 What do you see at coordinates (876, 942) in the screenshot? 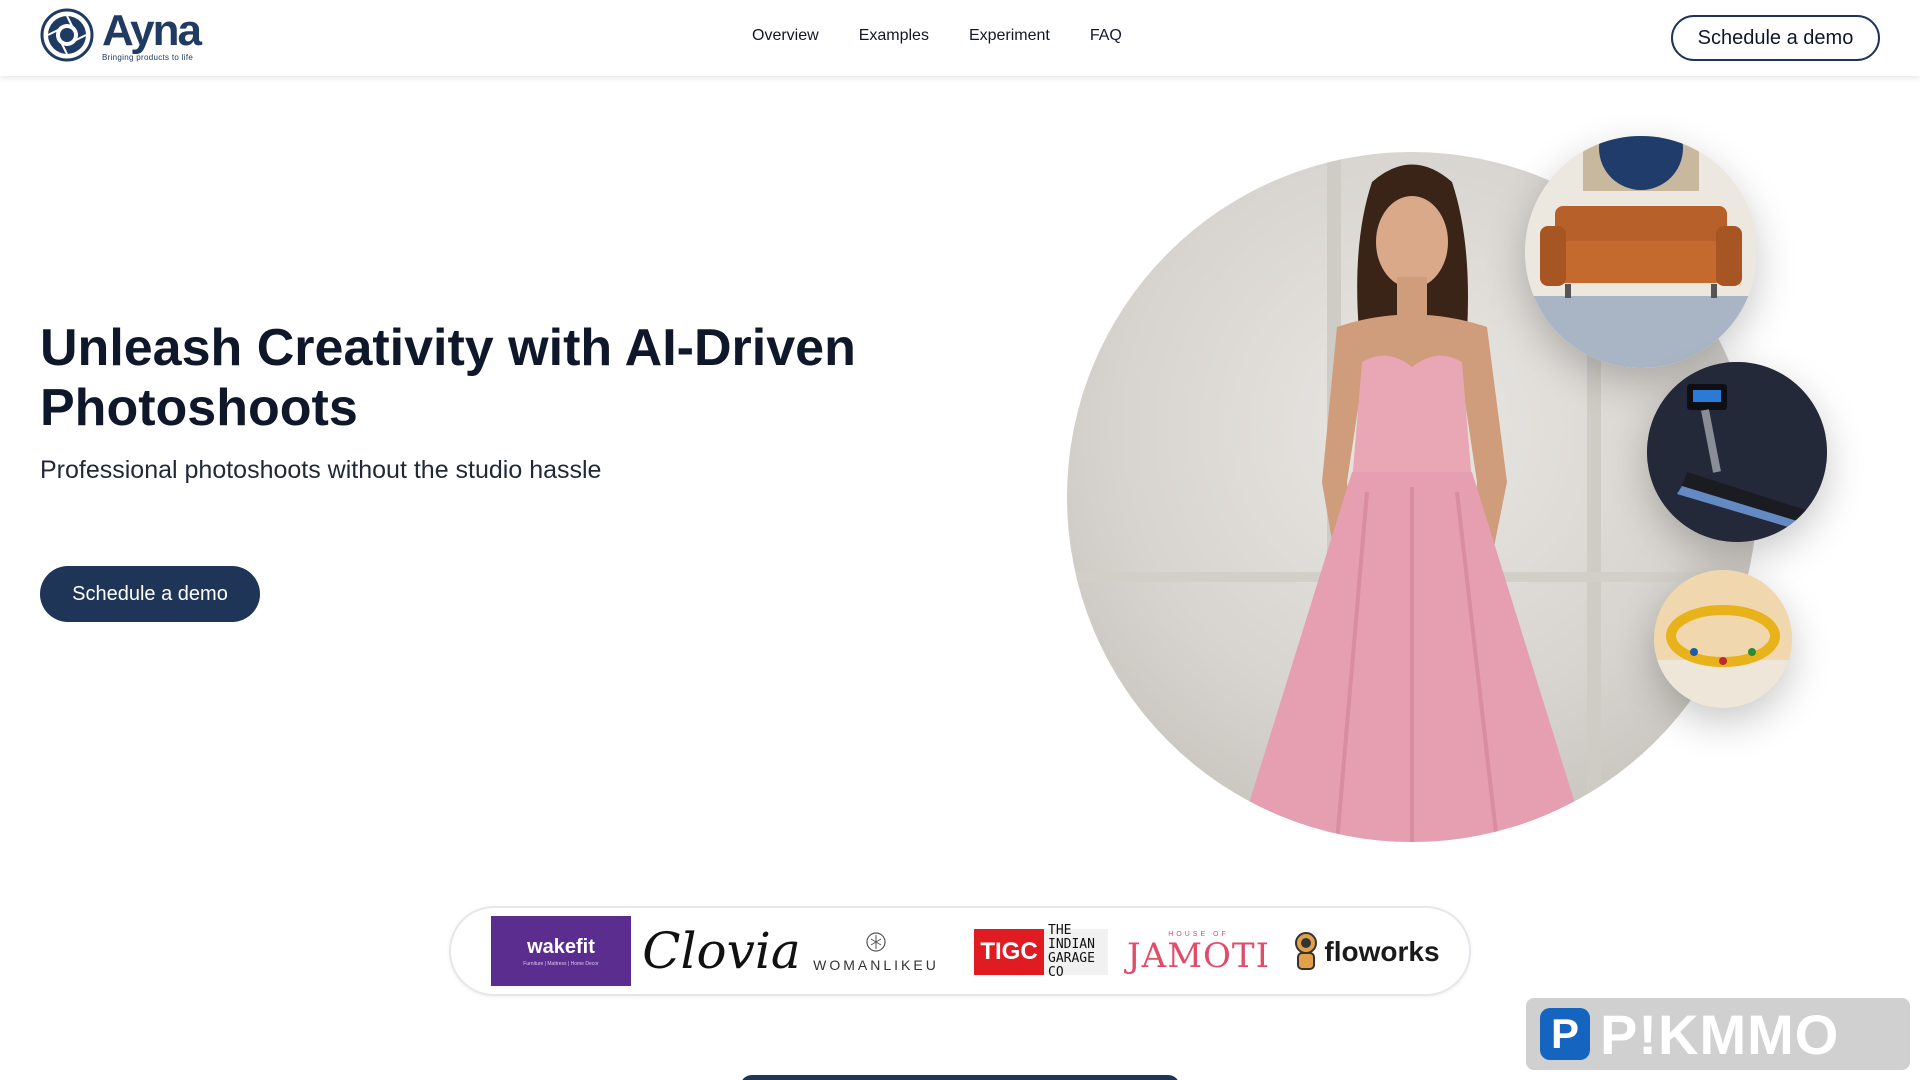
I see `womanlikeu-emblem-icon` at bounding box center [876, 942].